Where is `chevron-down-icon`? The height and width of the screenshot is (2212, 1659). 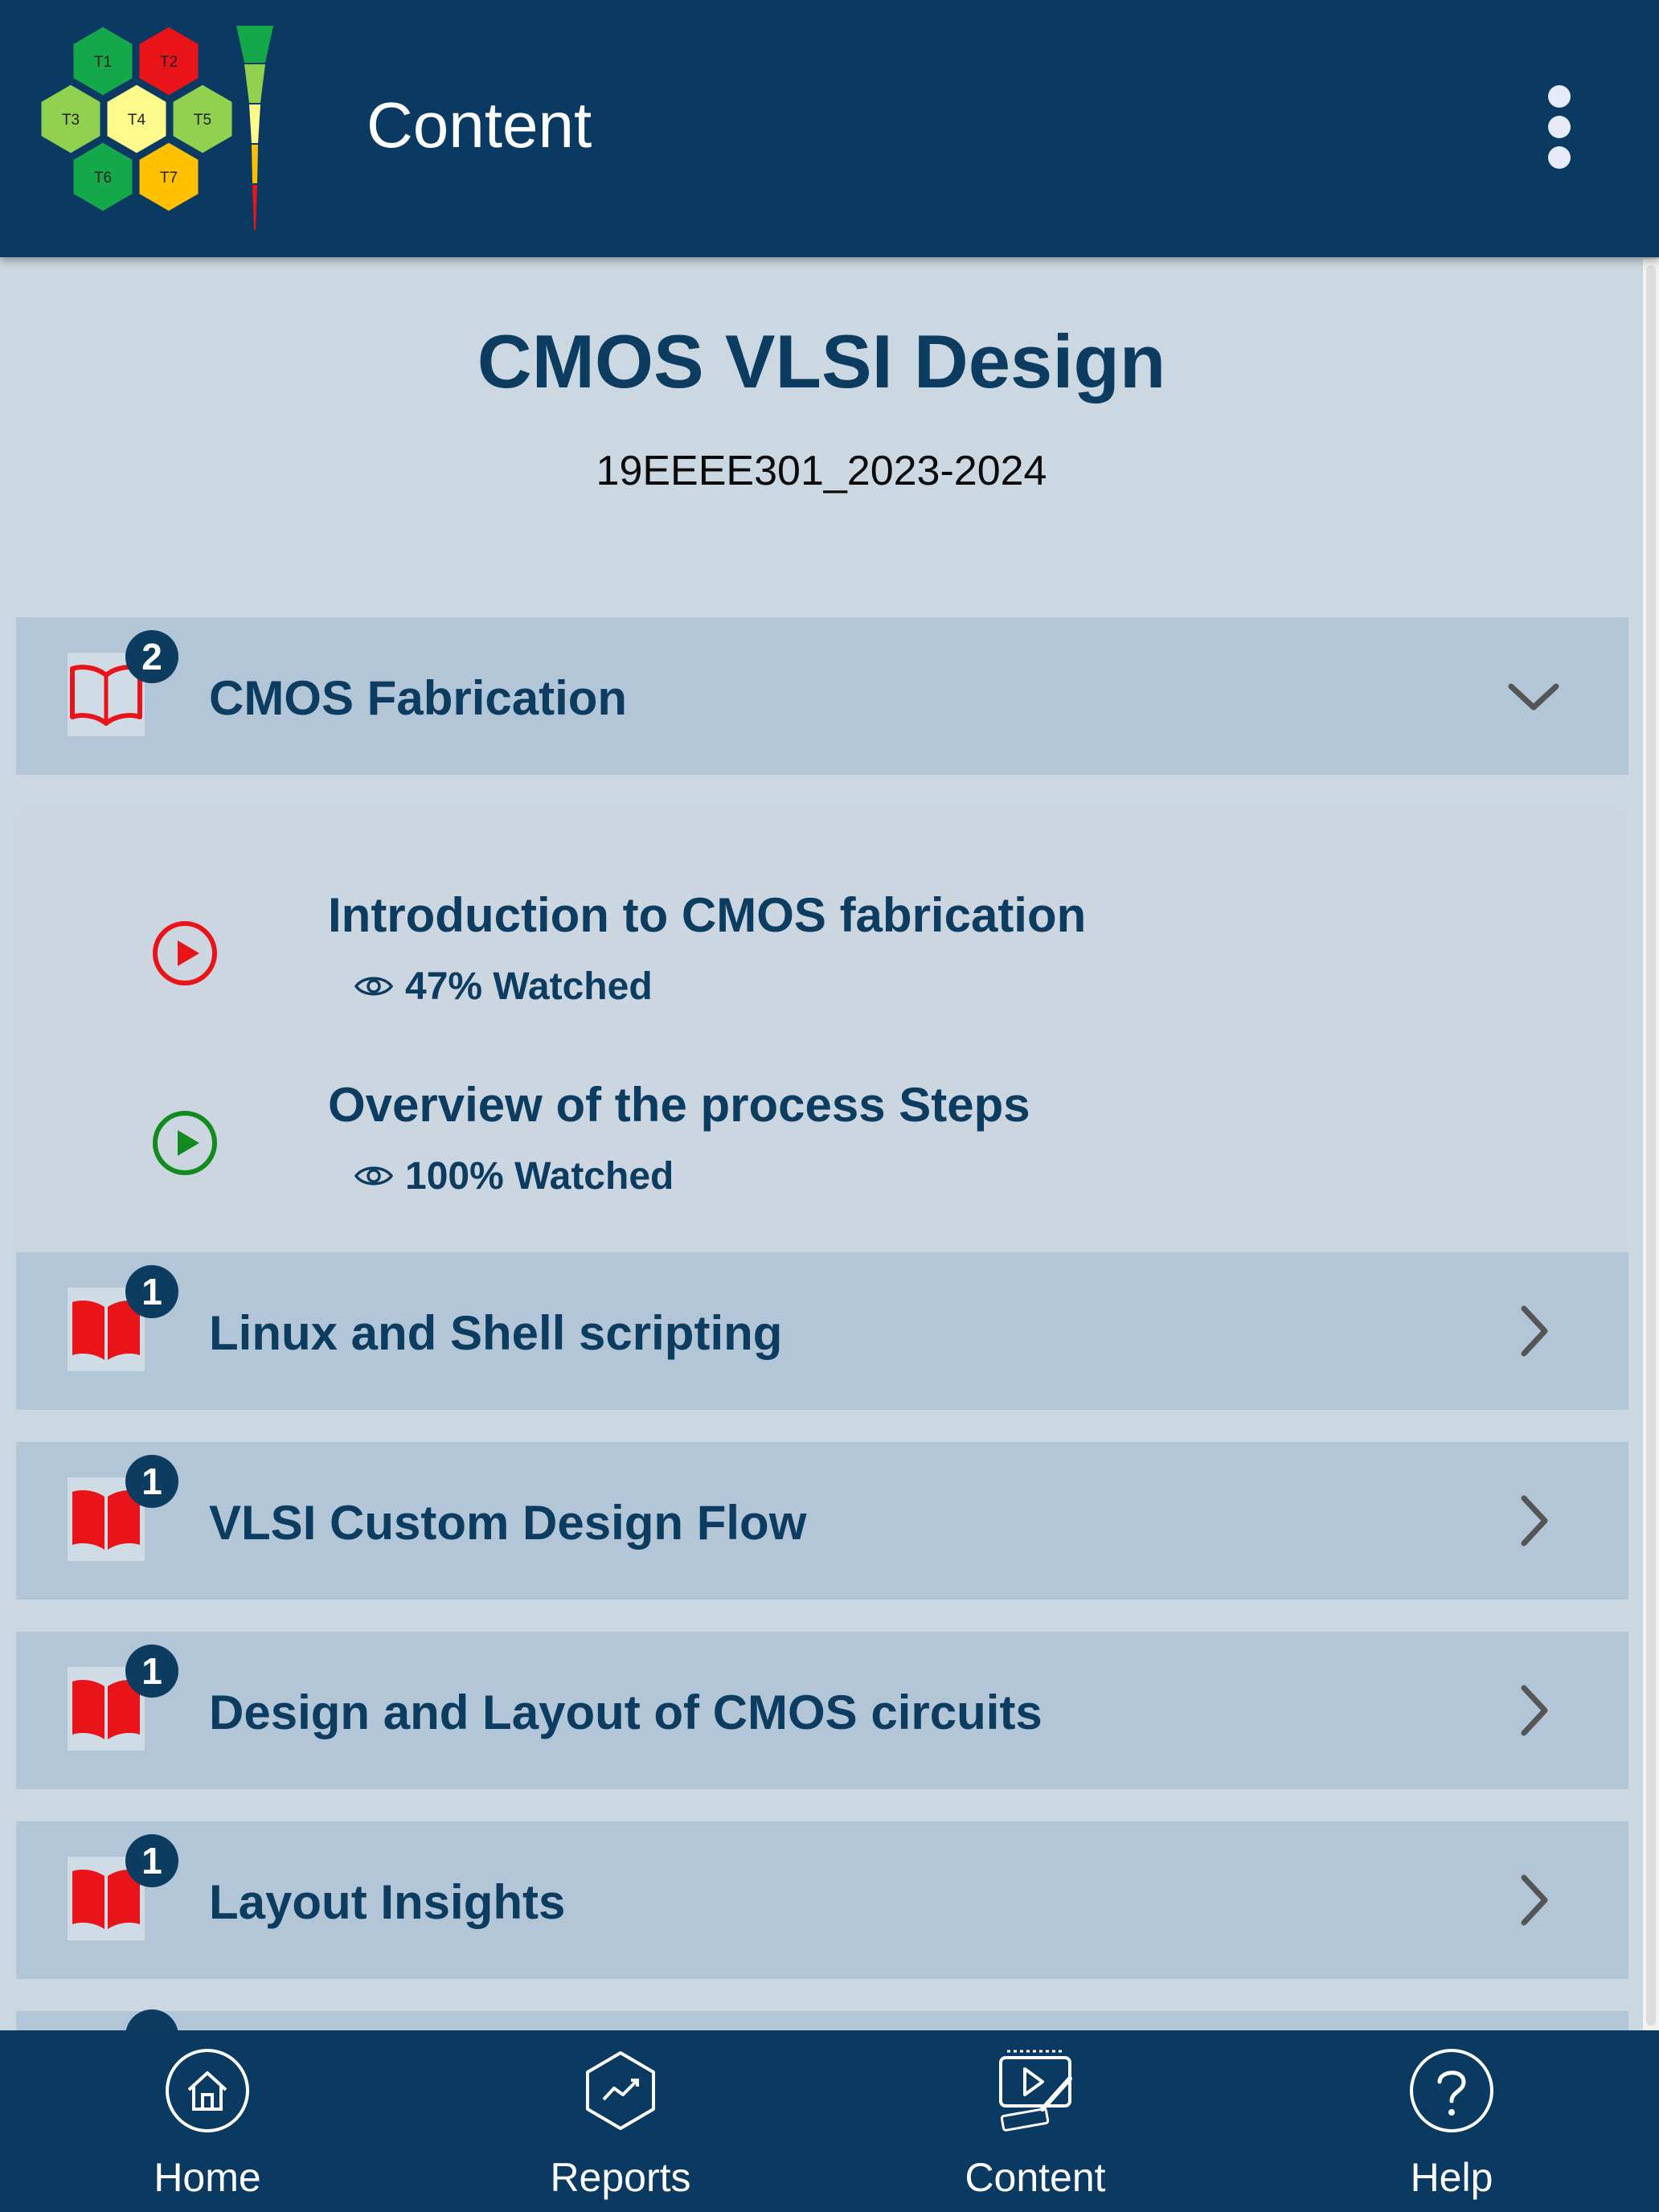
chevron-down-icon is located at coordinates (1534, 698).